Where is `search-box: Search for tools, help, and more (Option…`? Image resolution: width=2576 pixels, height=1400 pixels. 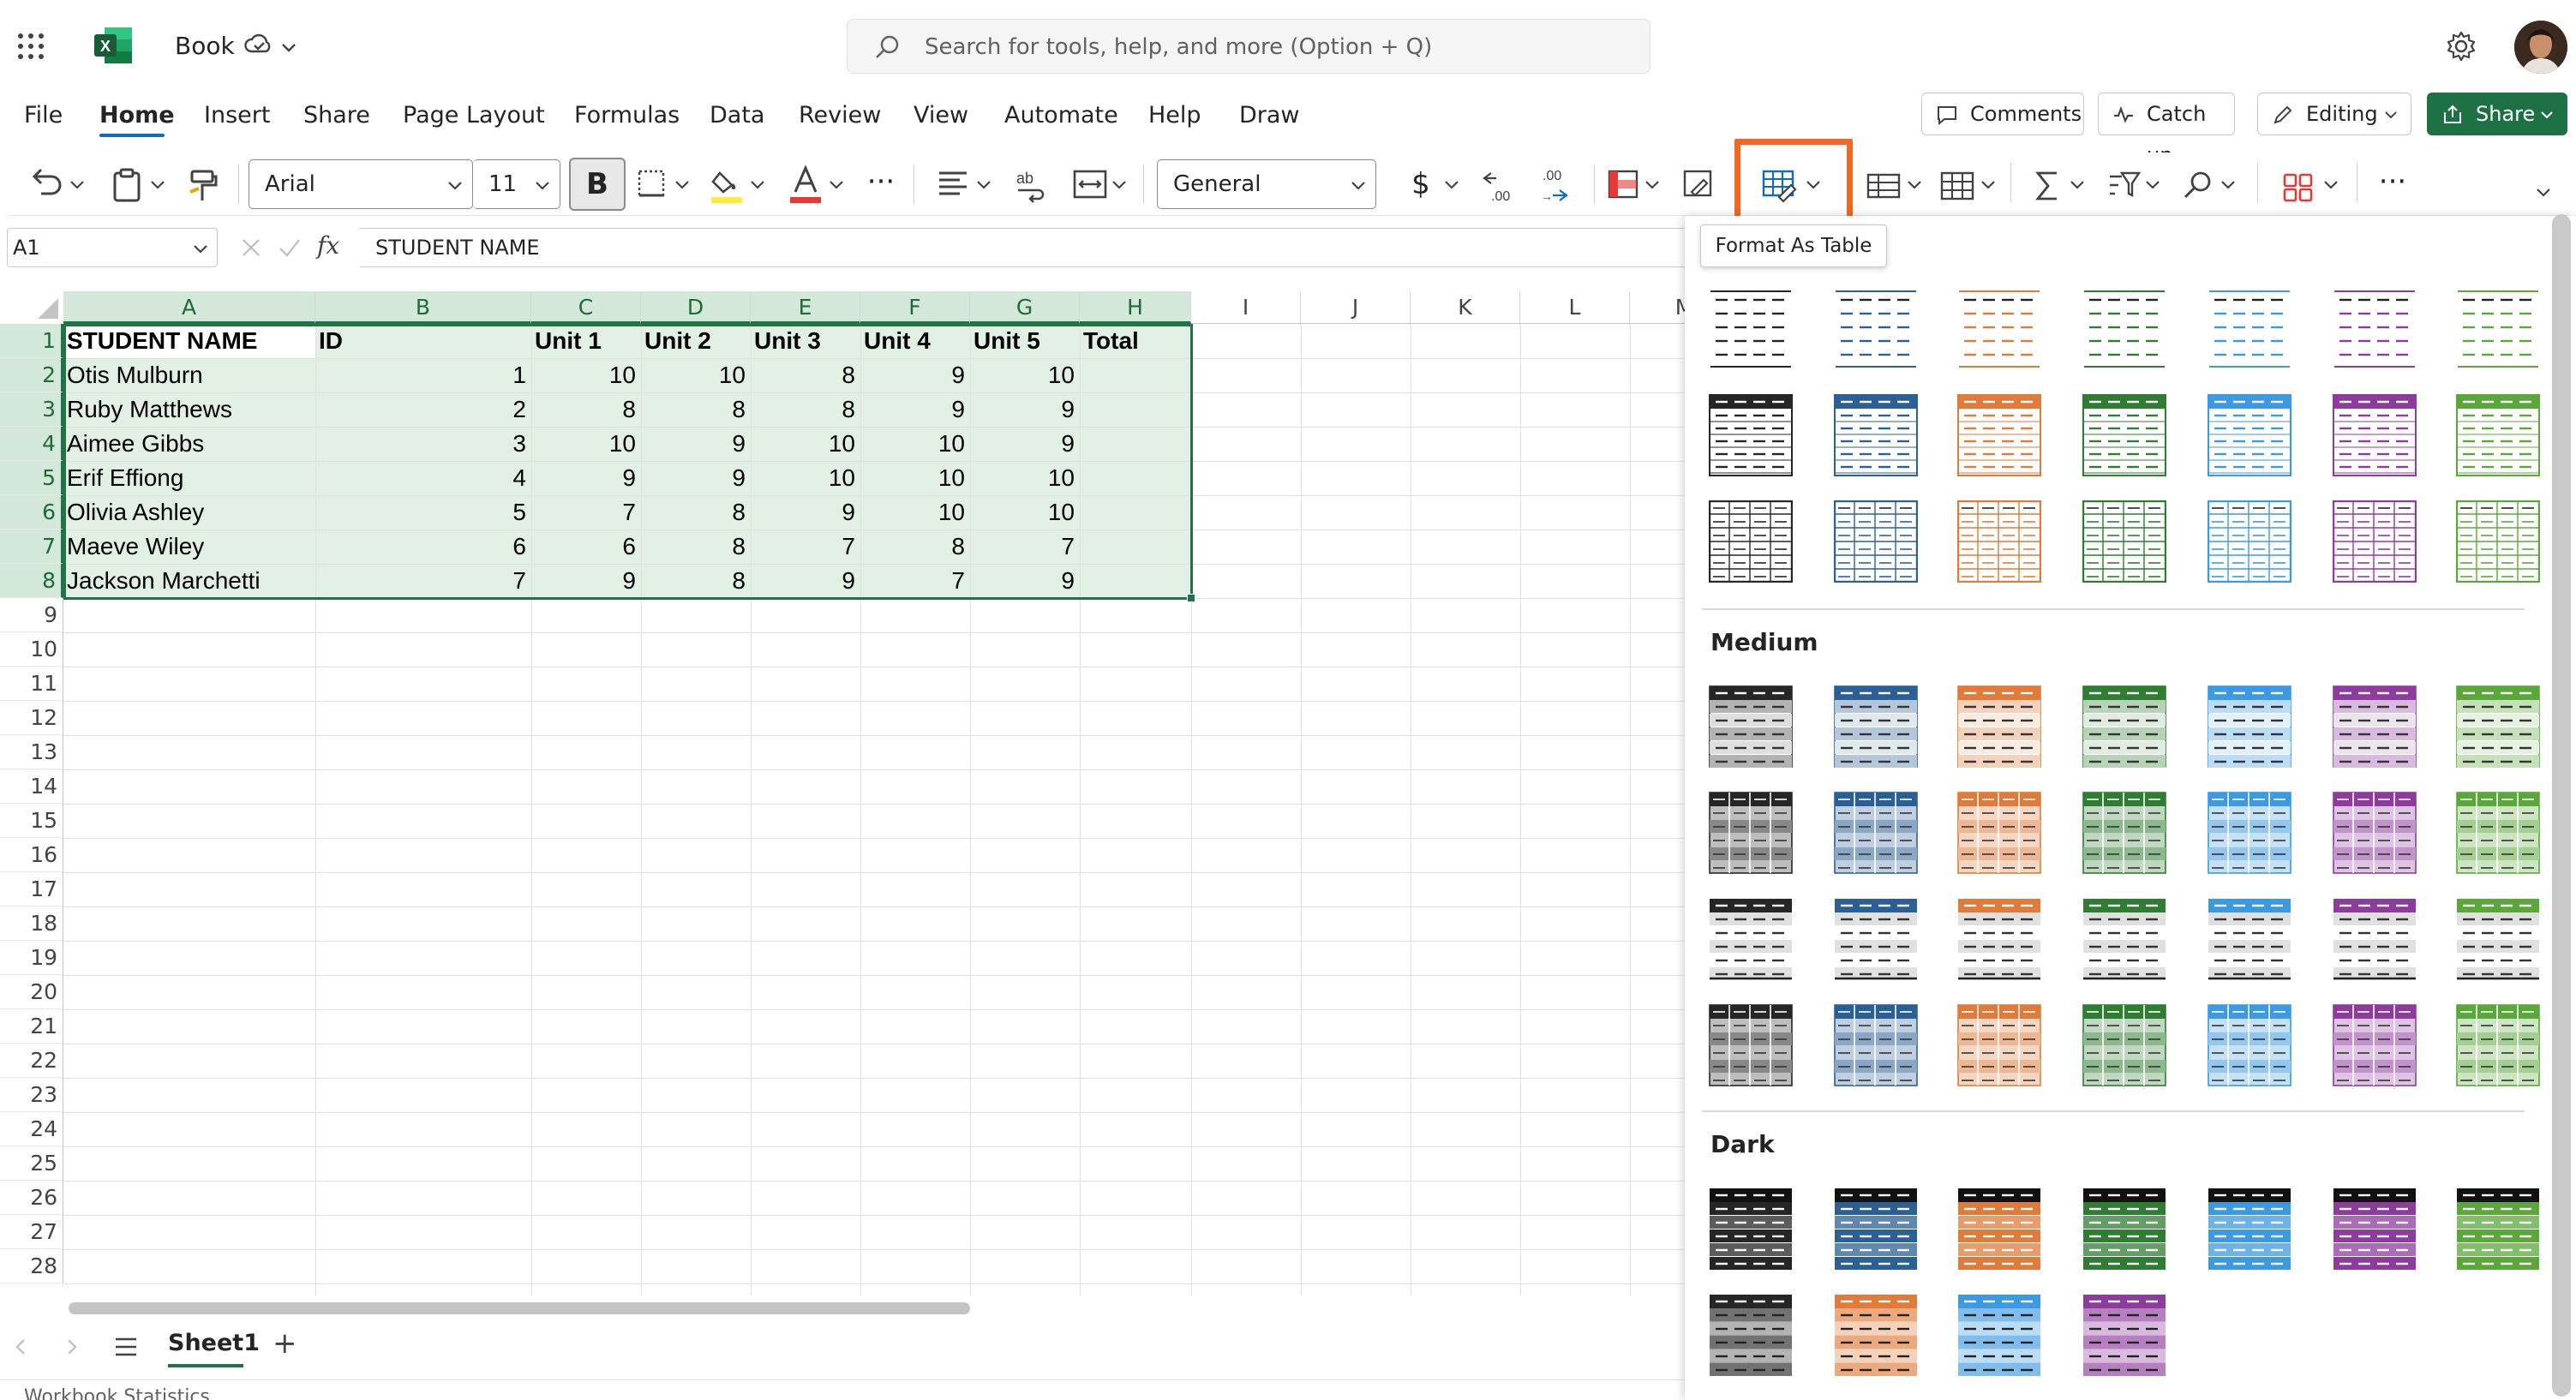 search-box: Search for tools, help, and more (Option… is located at coordinates (1248, 46).